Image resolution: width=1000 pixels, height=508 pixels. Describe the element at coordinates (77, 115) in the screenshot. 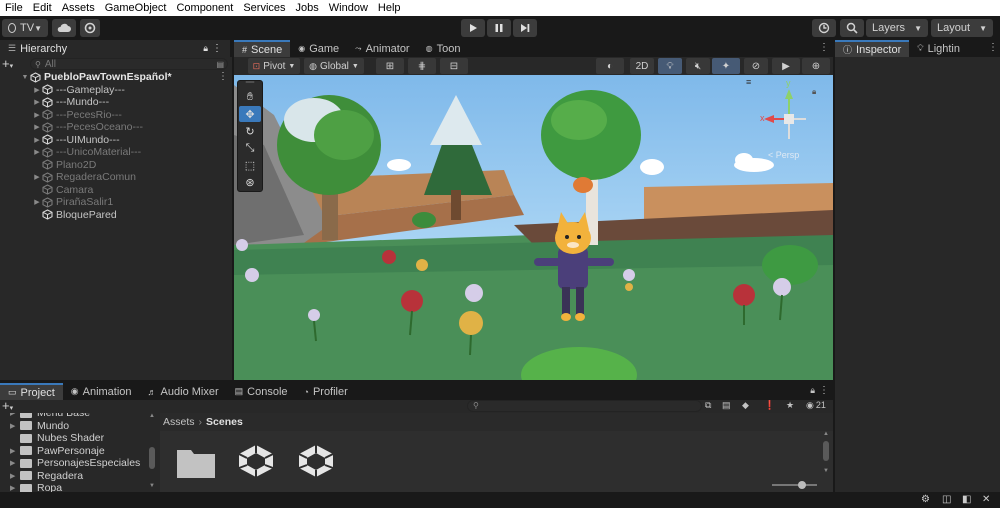

I see `hierarchy-item: ▶ ---PecesRio---` at that location.